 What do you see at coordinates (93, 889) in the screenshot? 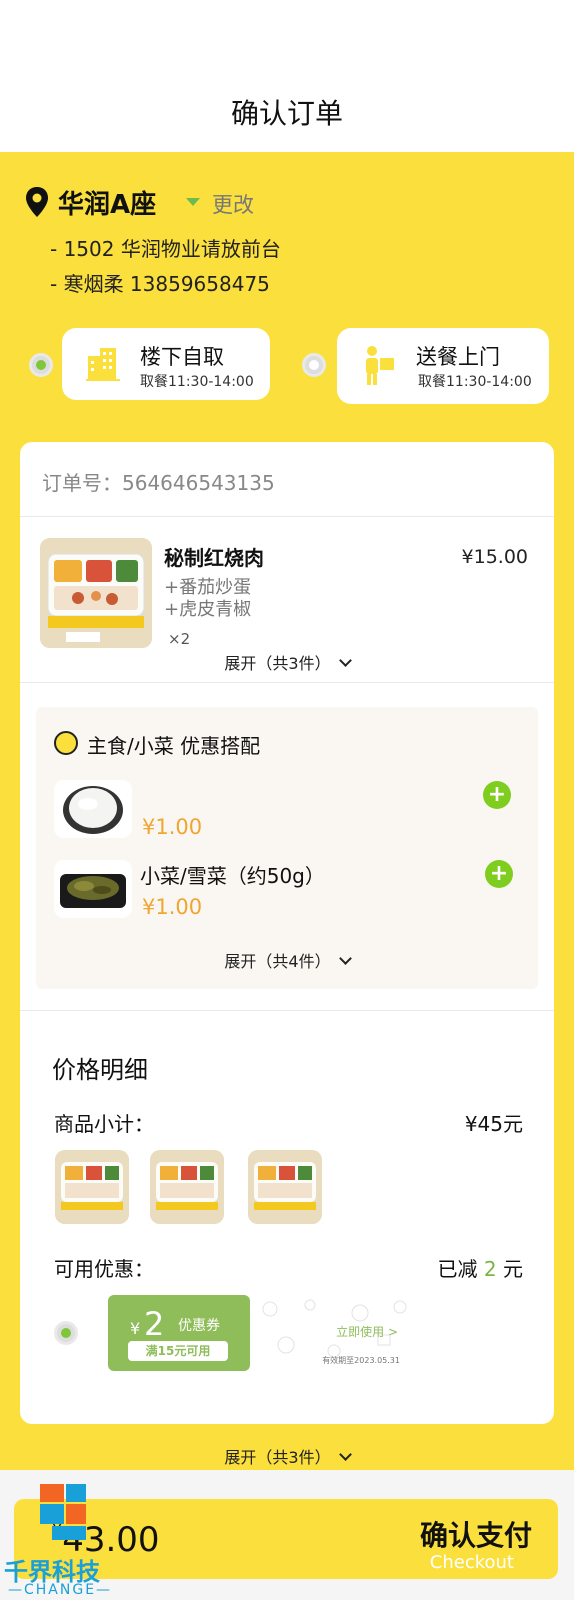
I see `pickled-greens-image` at bounding box center [93, 889].